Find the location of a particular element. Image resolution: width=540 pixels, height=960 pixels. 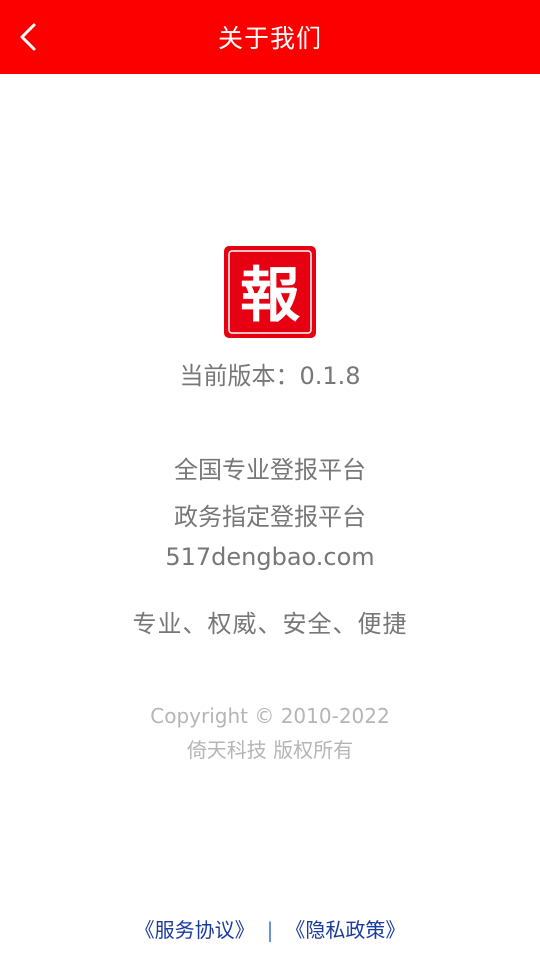

page-title: 关于我们 is located at coordinates (269, 38).